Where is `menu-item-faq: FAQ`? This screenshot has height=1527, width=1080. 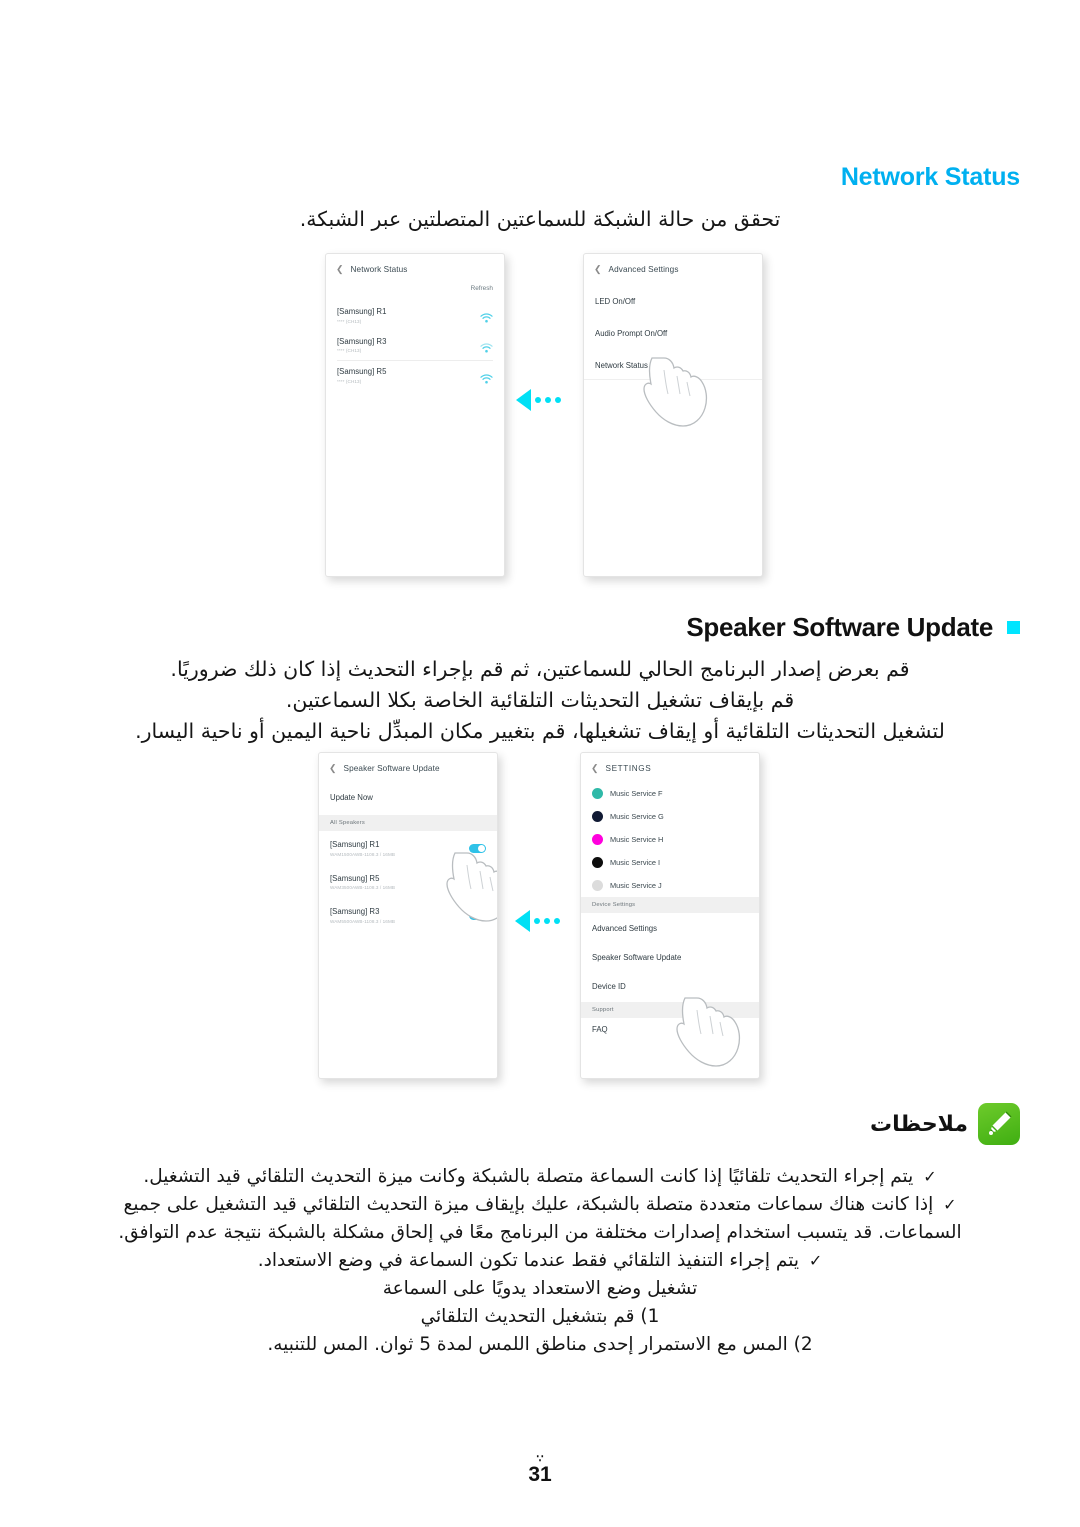
menu-item-faq: FAQ is located at coordinates (670, 1030).